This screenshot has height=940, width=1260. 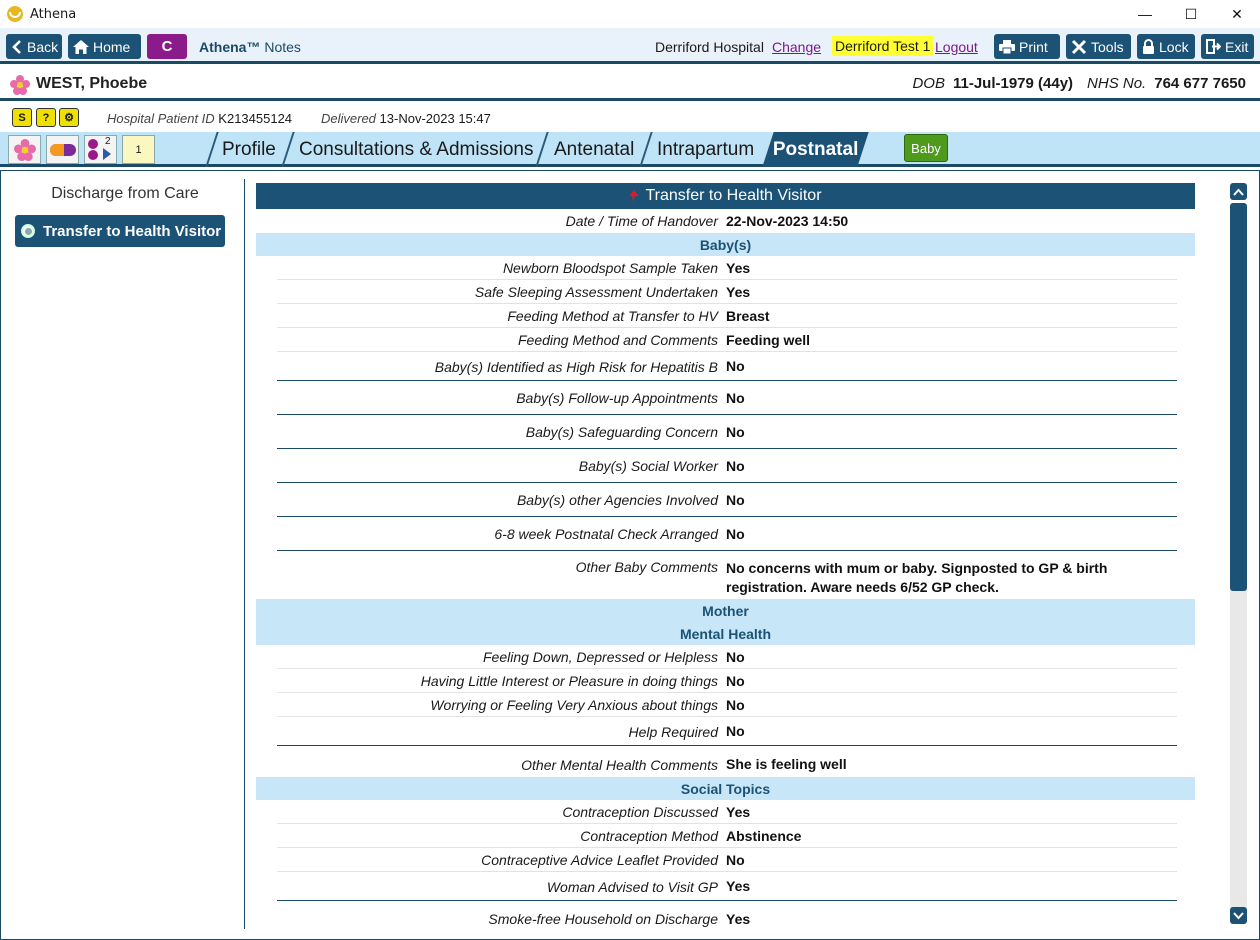 I want to click on nhs-value: 764 677 7650, so click(x=1200, y=83).